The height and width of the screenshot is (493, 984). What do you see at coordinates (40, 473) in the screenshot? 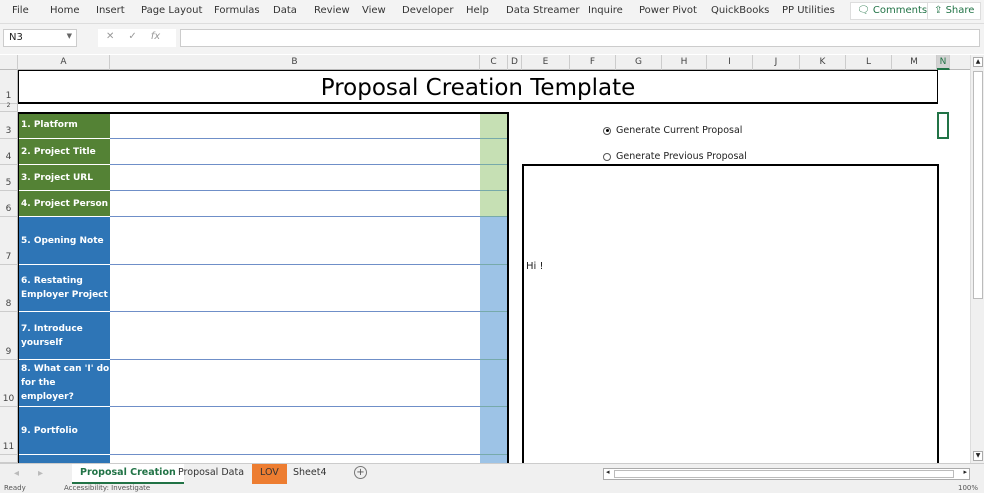
I see `tab-scroll-right-icon: ▸` at bounding box center [40, 473].